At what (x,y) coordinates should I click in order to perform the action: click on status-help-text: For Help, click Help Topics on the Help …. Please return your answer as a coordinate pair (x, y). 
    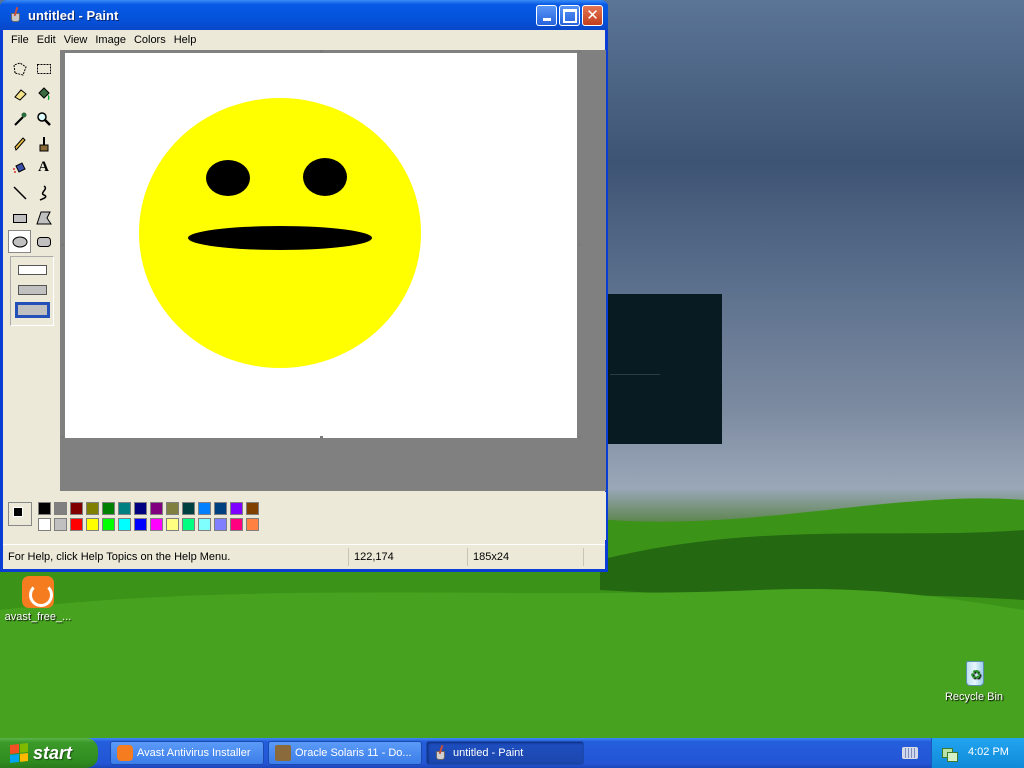
    Looking at the image, I should click on (119, 557).